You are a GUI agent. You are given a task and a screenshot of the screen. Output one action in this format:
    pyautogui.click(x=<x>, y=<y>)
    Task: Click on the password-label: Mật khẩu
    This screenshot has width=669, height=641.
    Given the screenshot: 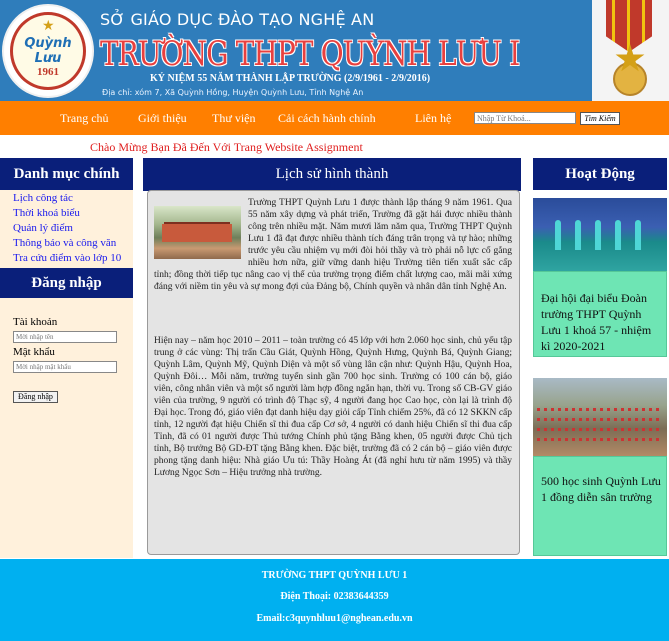 What is the action you would take?
    pyautogui.click(x=34, y=352)
    